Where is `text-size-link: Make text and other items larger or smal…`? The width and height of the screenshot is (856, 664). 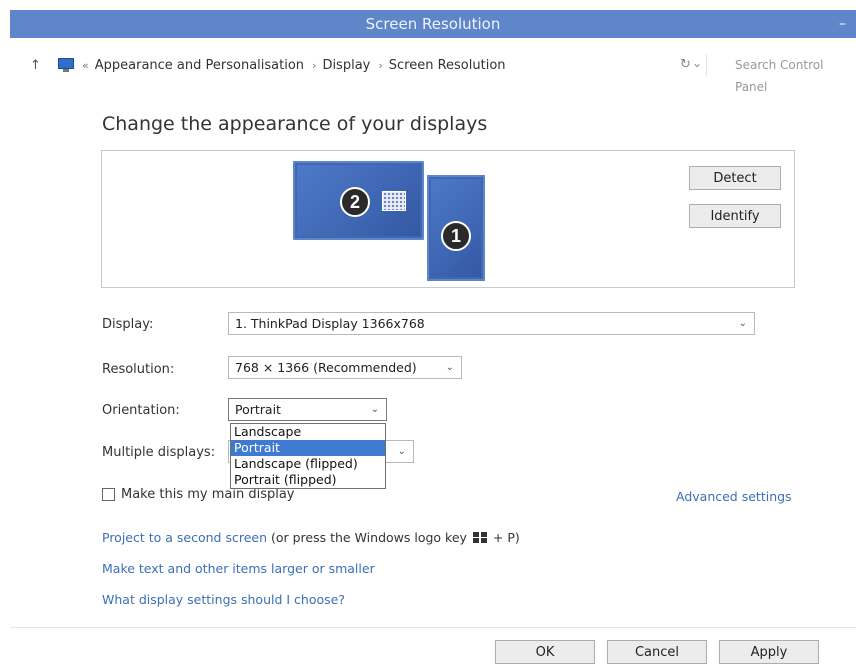
text-size-link: Make text and other items larger or smal… is located at coordinates (238, 568).